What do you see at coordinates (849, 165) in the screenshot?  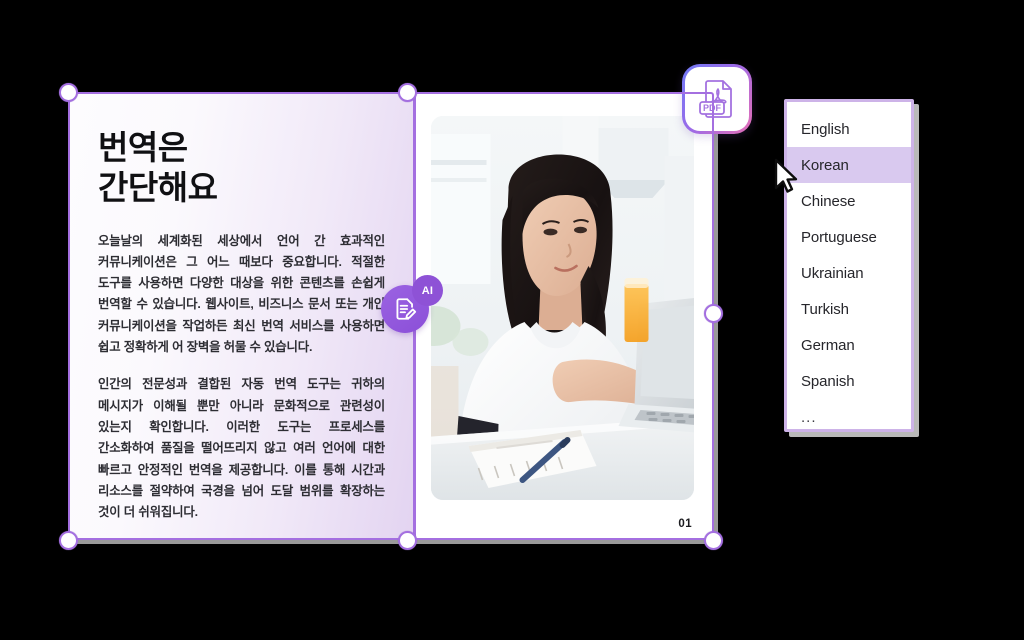 I see `language-option-korean: Korean` at bounding box center [849, 165].